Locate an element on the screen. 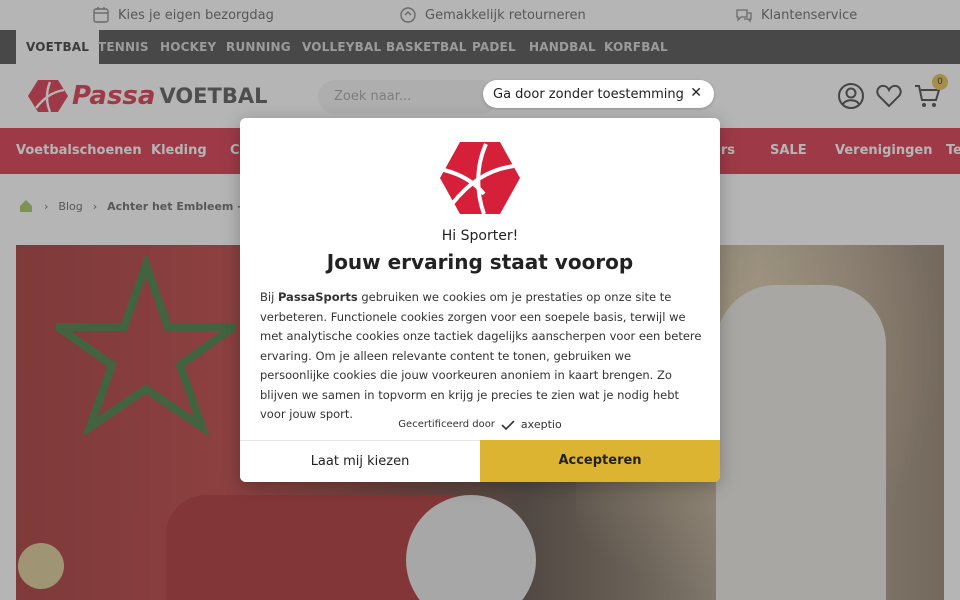  certified-label: Gecertificeerd door is located at coordinates (446, 424).